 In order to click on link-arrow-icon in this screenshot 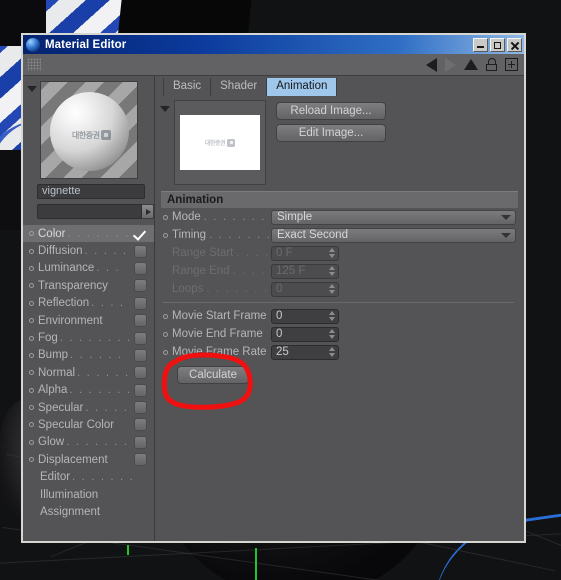, I will do `click(148, 211)`.